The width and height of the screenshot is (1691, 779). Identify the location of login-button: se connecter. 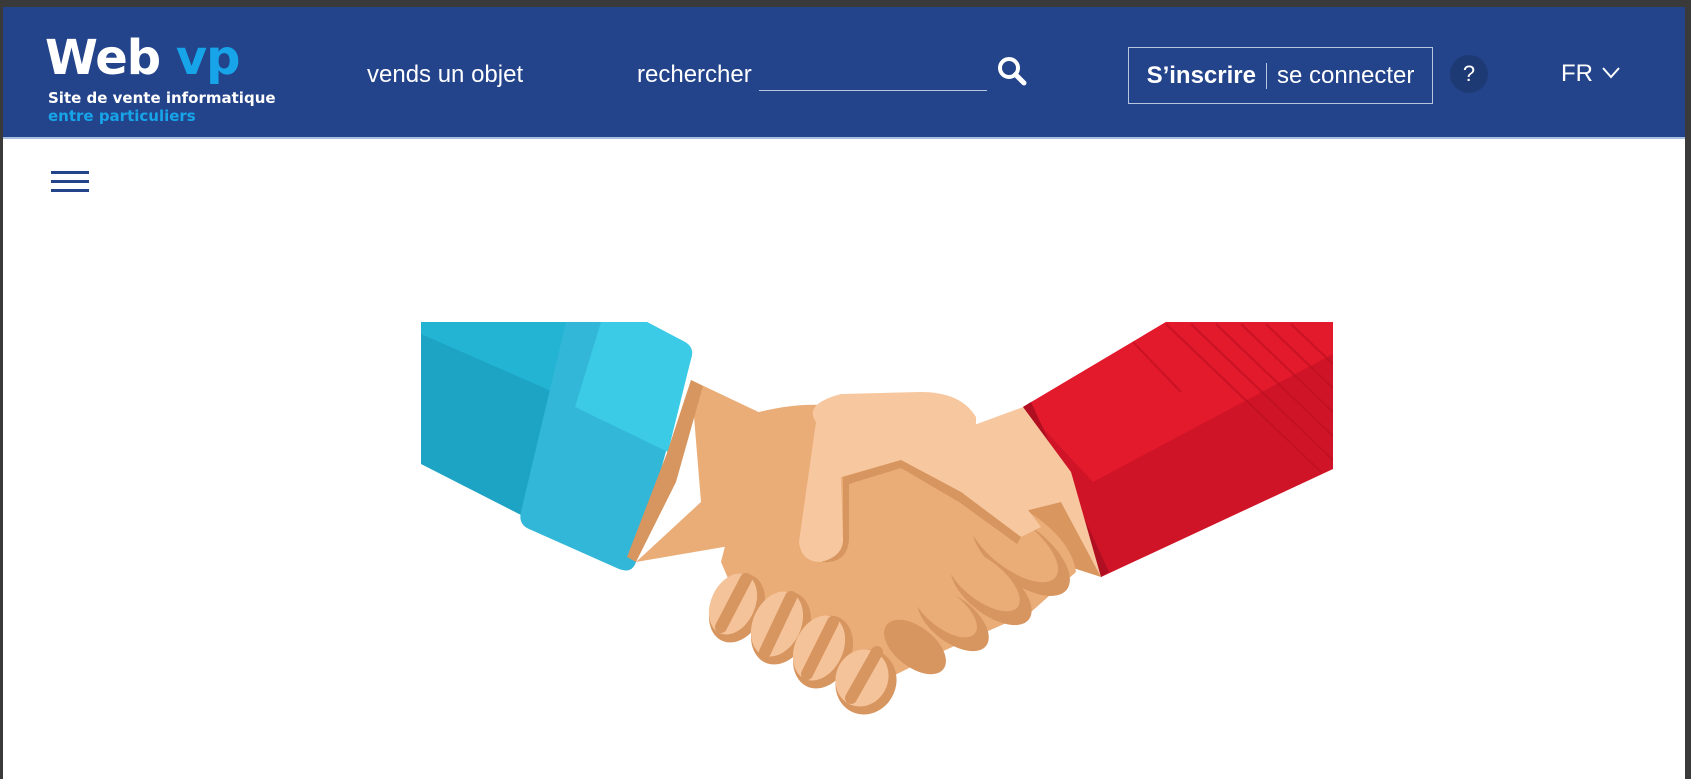
(1345, 76).